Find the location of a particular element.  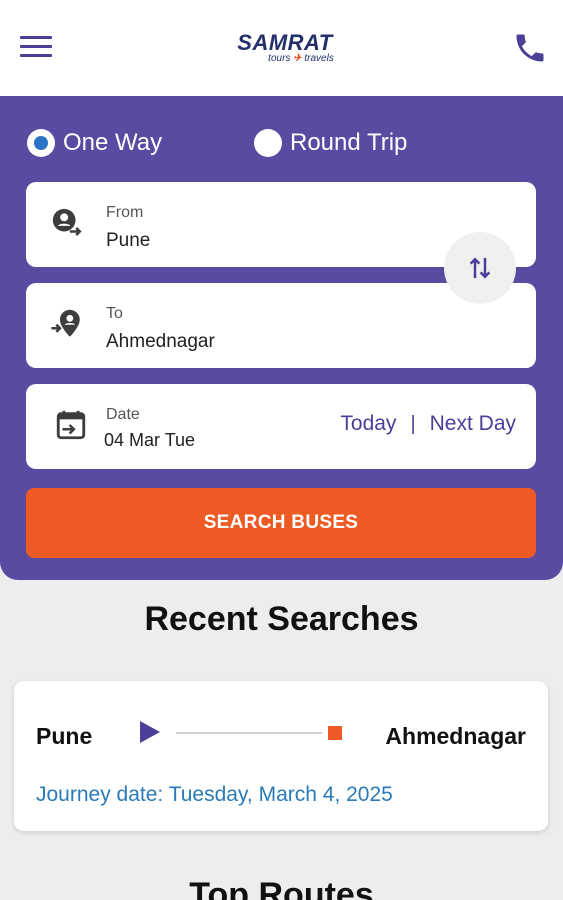

search-buses-button: SEARCH BUSES is located at coordinates (281, 523).